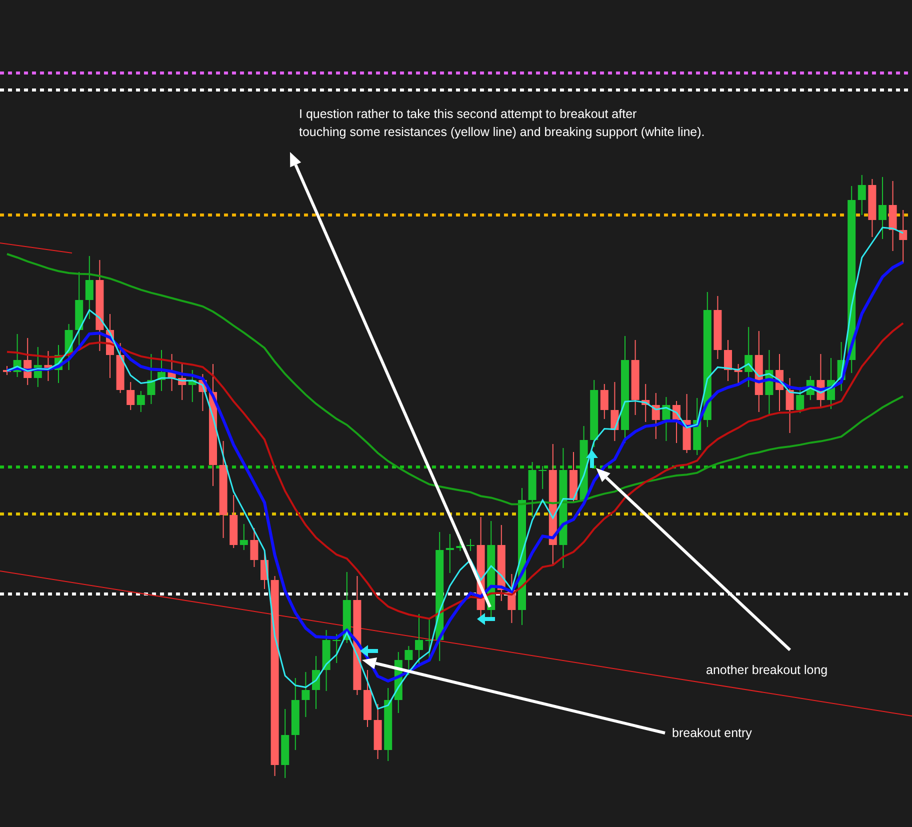 This screenshot has height=827, width=912. I want to click on annotation-text: touching some resistances (yellow line) and breaking support (white line)., so click(502, 132).